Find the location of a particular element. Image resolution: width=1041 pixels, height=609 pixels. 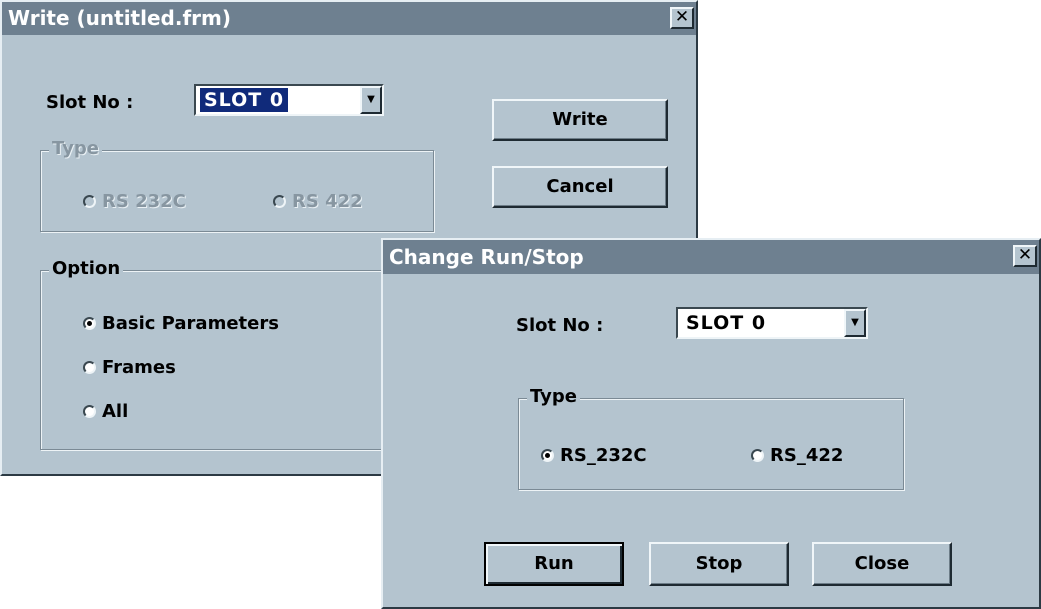

option-all-label: All is located at coordinates (115, 411).